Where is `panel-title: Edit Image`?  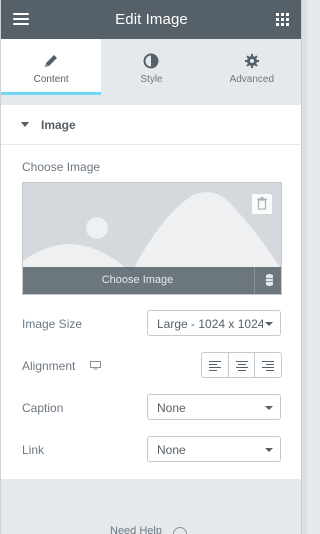 panel-title: Edit Image is located at coordinates (151, 19).